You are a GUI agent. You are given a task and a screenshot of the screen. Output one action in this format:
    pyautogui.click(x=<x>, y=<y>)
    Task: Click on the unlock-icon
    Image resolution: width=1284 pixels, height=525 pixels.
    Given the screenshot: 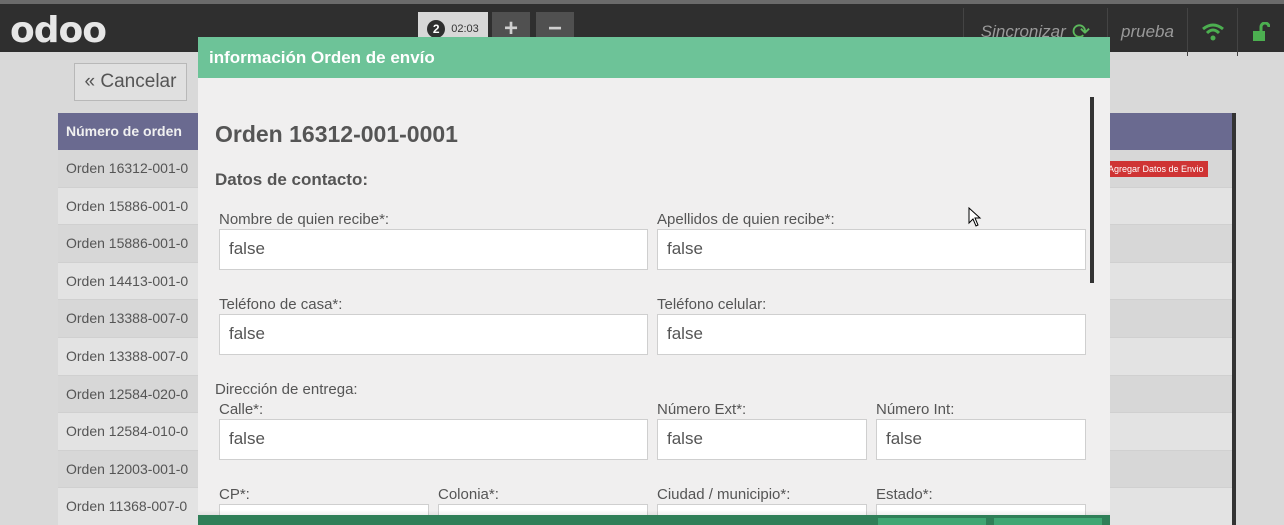 What is the action you would take?
    pyautogui.click(x=1260, y=32)
    